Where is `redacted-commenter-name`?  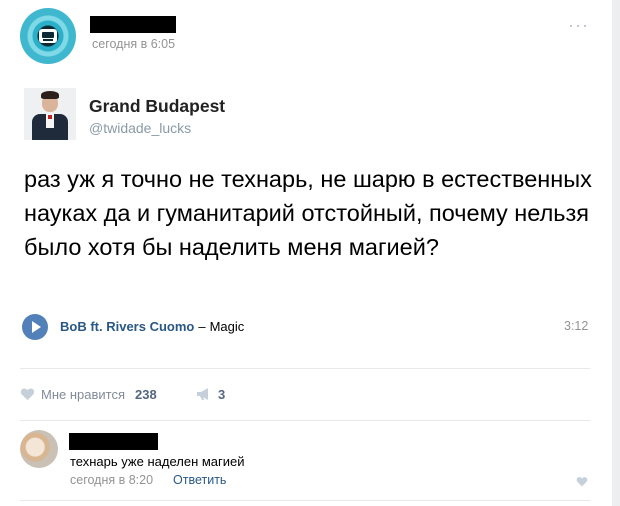
redacted-commenter-name is located at coordinates (113, 441).